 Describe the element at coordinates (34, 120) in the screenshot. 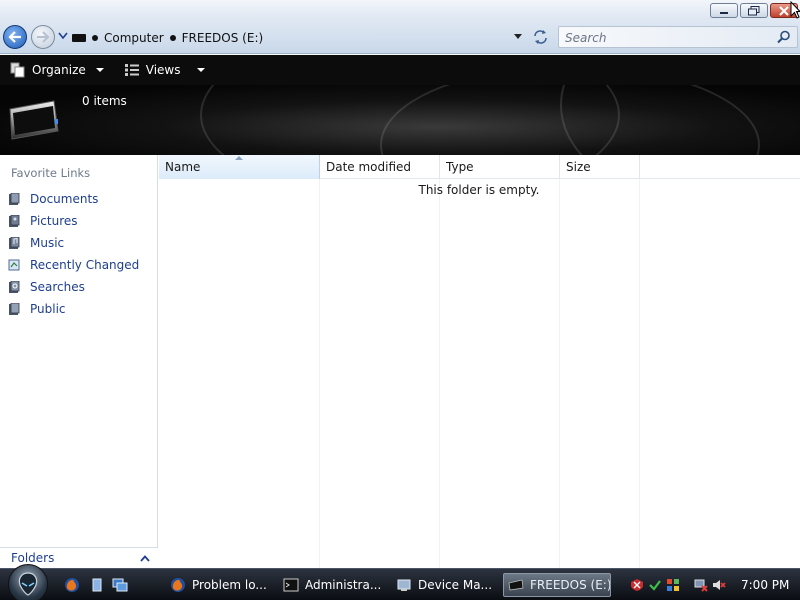

I see `drive-large-icon` at that location.